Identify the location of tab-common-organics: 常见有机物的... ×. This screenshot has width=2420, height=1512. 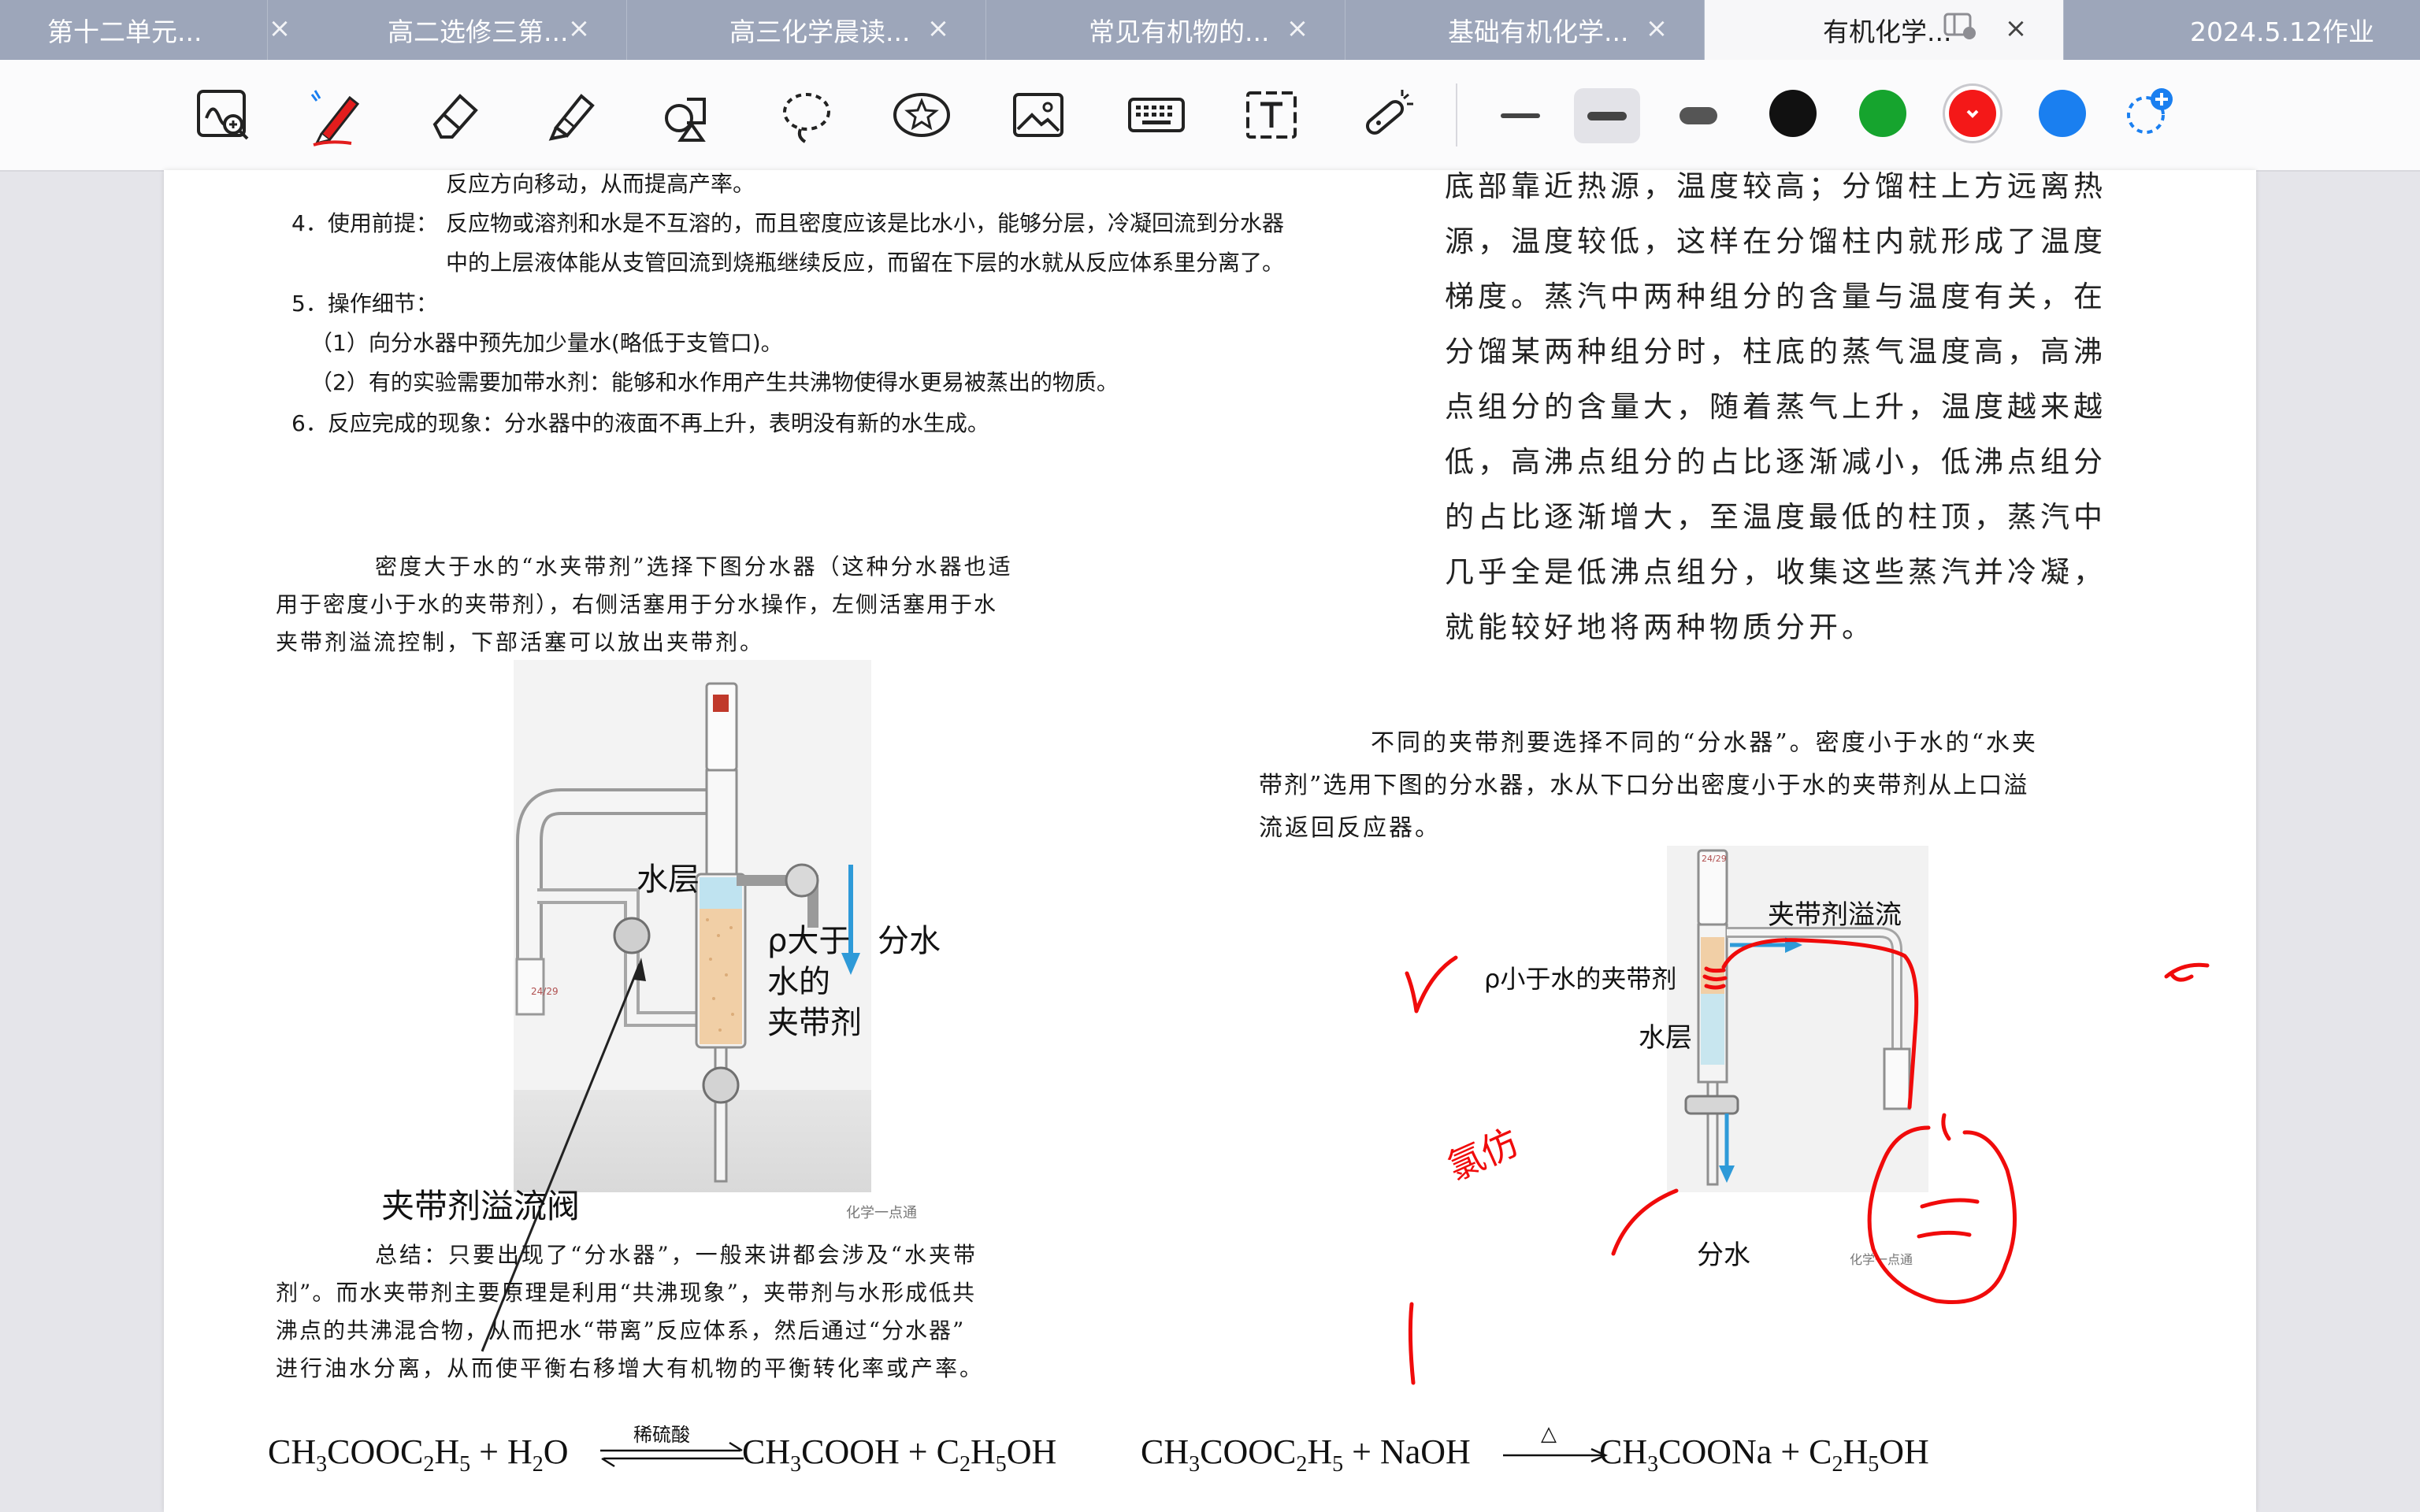
(1165, 30).